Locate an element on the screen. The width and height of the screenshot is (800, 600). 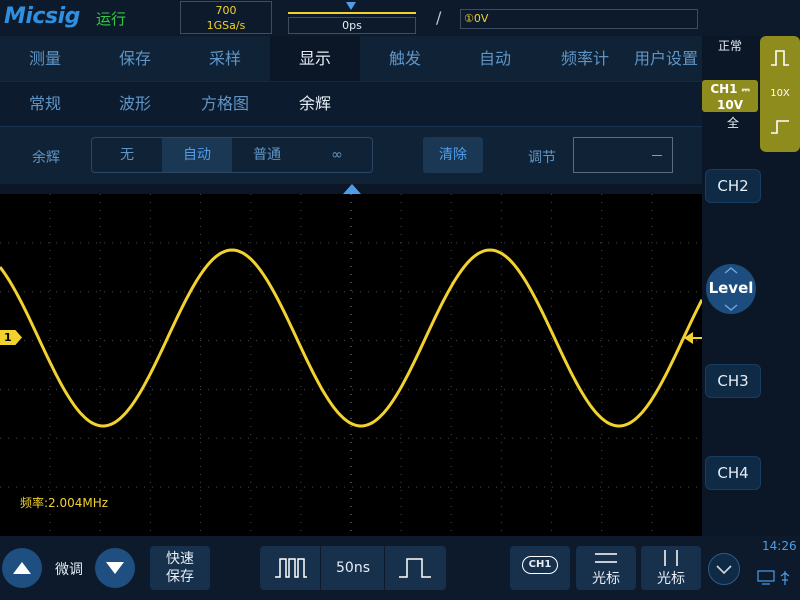
persistence-normal: 普通 is located at coordinates (267, 155).